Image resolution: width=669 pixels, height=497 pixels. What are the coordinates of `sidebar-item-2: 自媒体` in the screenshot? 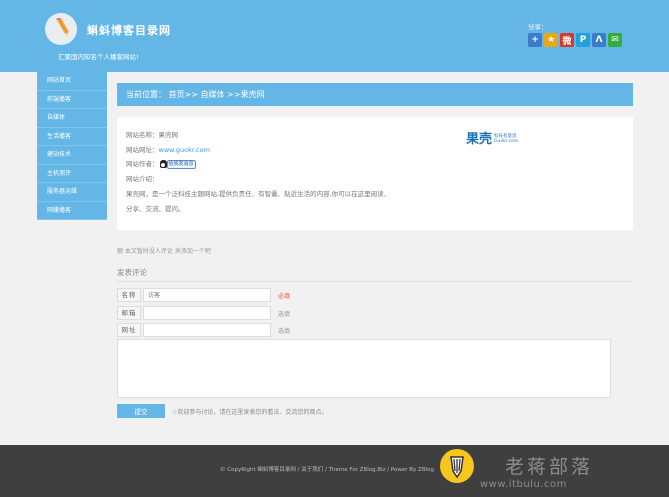 It's located at (72, 118).